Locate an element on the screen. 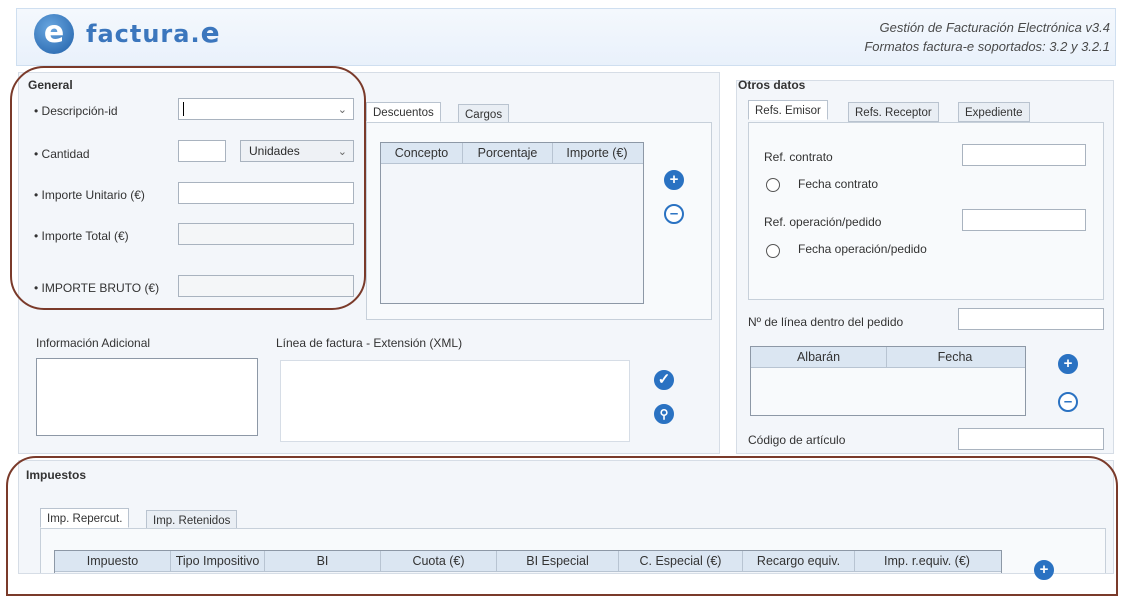 The height and width of the screenshot is (596, 1122). app-version-text: Gestión de Facturación Electrónica v3.4 is located at coordinates (994, 27).